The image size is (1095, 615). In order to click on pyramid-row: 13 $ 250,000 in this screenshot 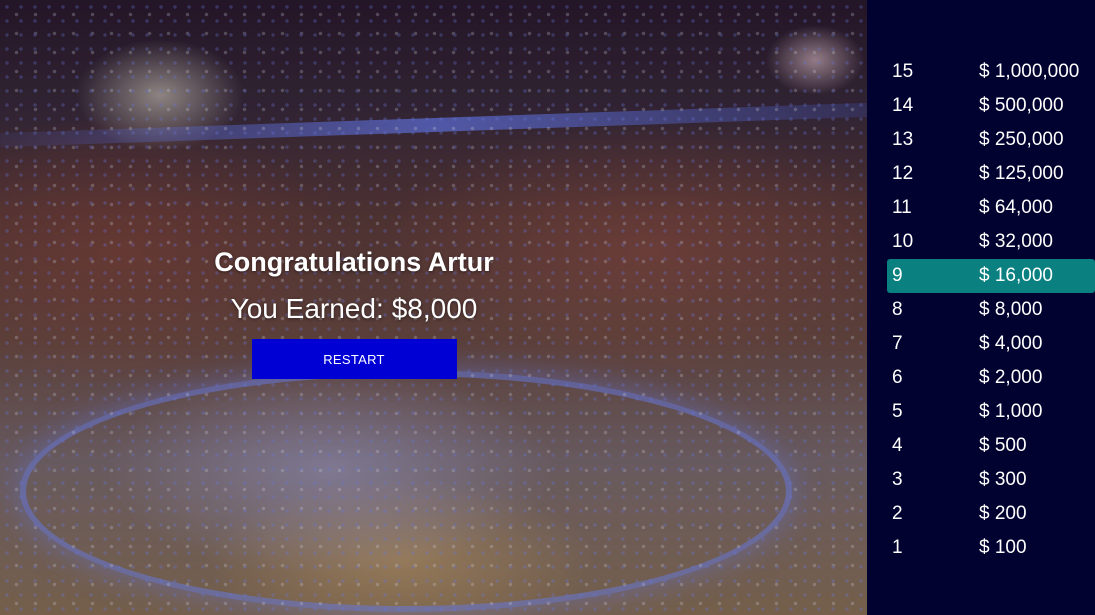, I will do `click(991, 140)`.